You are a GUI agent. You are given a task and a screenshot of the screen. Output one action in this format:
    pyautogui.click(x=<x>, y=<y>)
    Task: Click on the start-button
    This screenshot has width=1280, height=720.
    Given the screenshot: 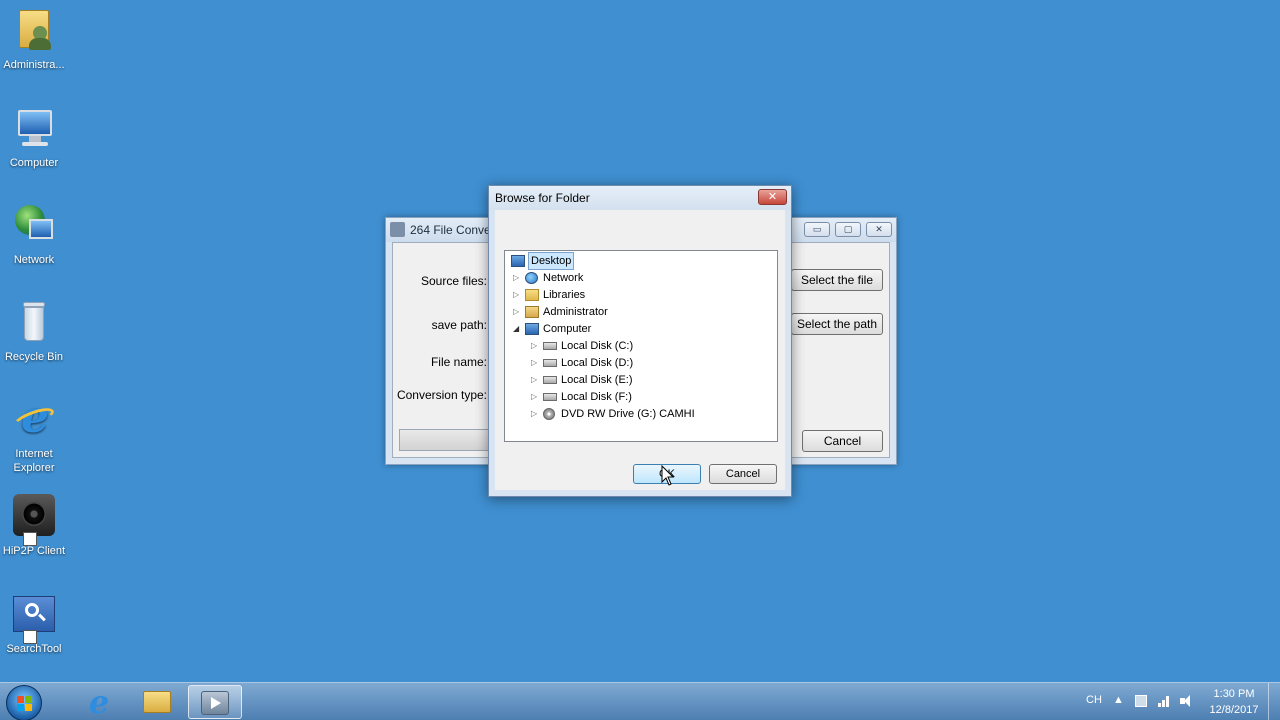 What is the action you would take?
    pyautogui.click(x=24, y=702)
    